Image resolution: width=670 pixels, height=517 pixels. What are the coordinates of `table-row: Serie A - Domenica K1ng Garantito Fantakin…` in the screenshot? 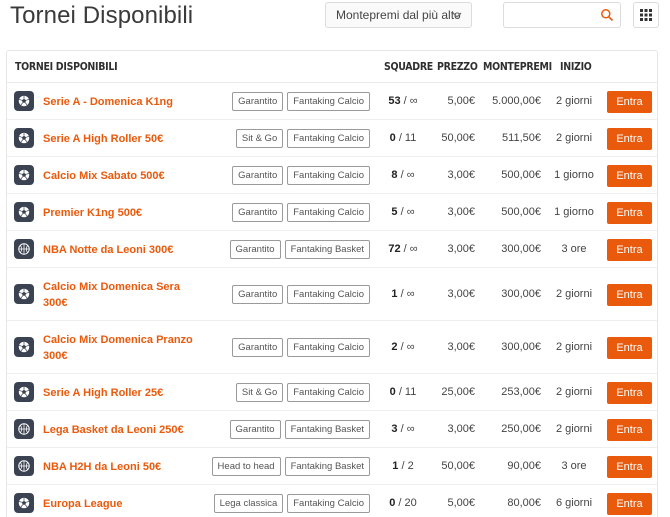 It's located at (332, 101).